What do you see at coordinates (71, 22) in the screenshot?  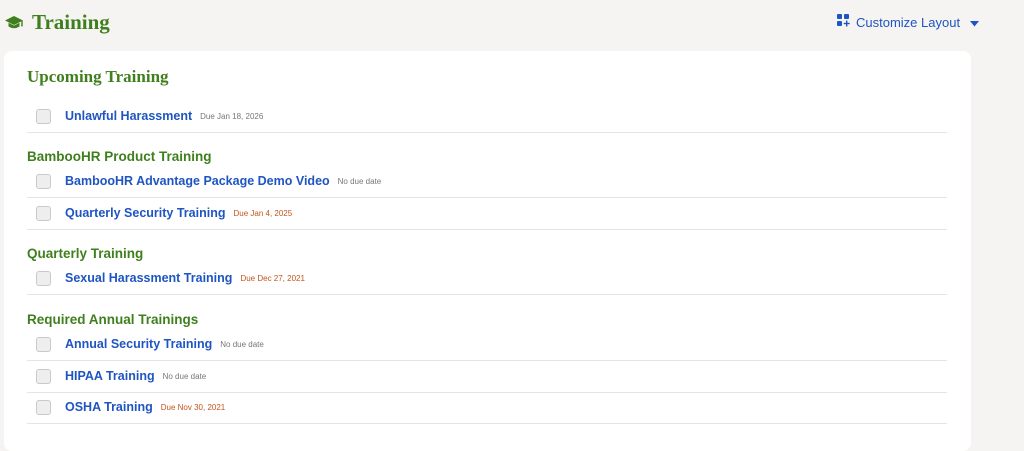 I see `page-title-text: Training` at bounding box center [71, 22].